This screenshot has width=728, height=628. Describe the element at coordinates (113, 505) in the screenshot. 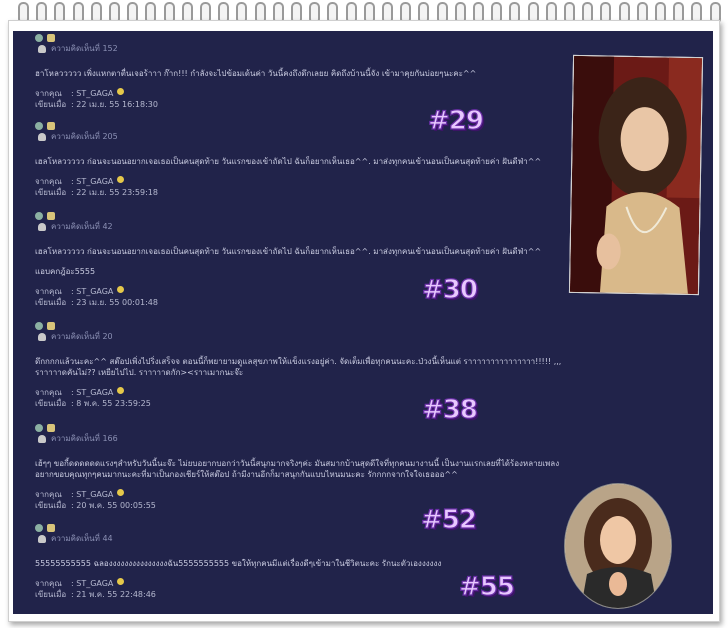

I see `post-time: : 20 พ.ค. 55 00:05:55` at that location.